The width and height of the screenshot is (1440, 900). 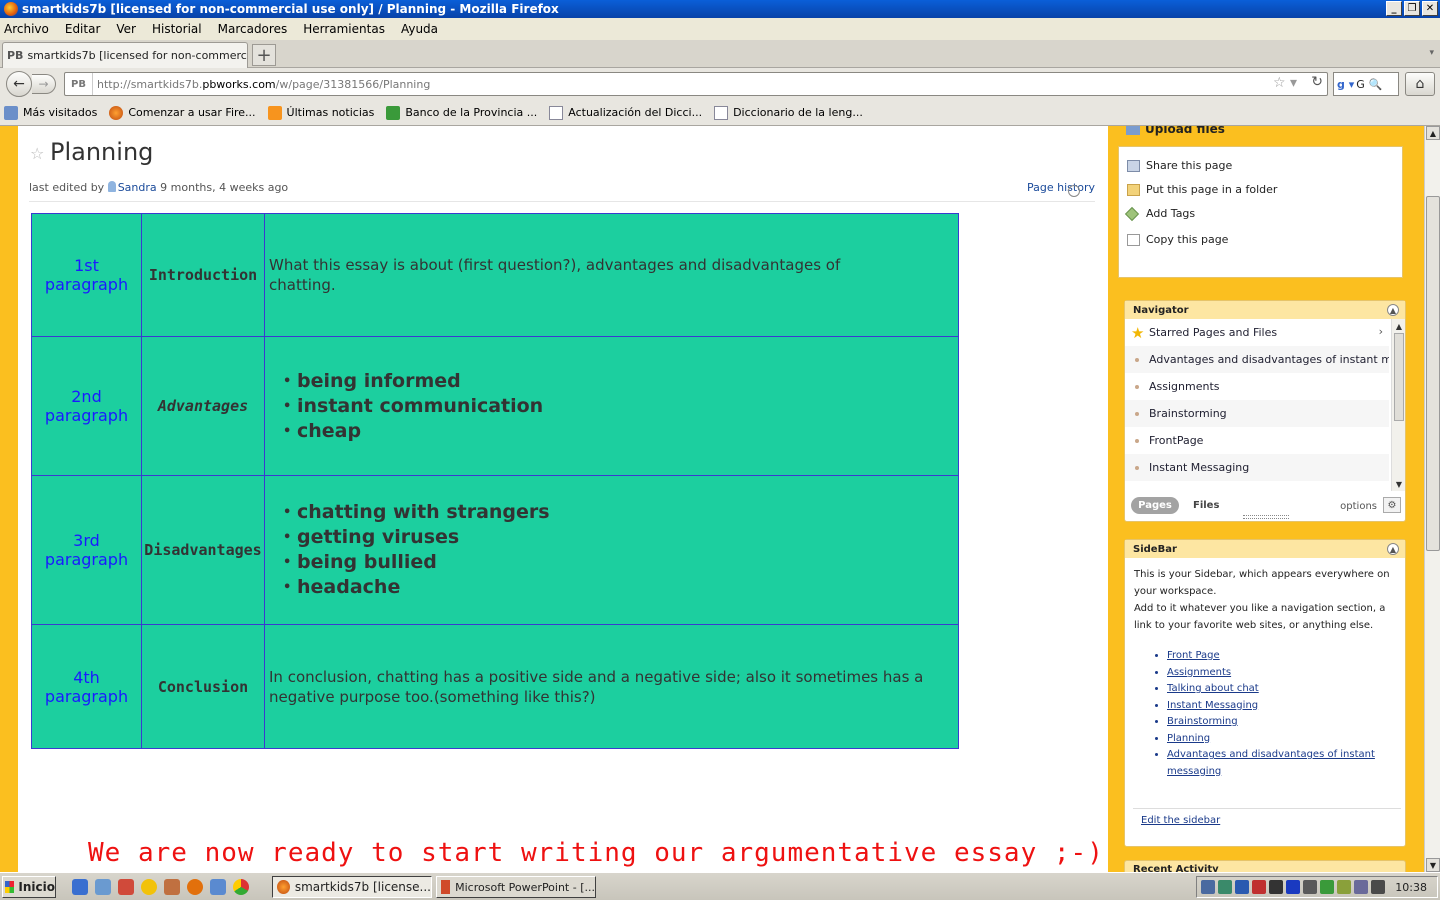 What do you see at coordinates (137, 187) in the screenshot?
I see `author-link: Sandra` at bounding box center [137, 187].